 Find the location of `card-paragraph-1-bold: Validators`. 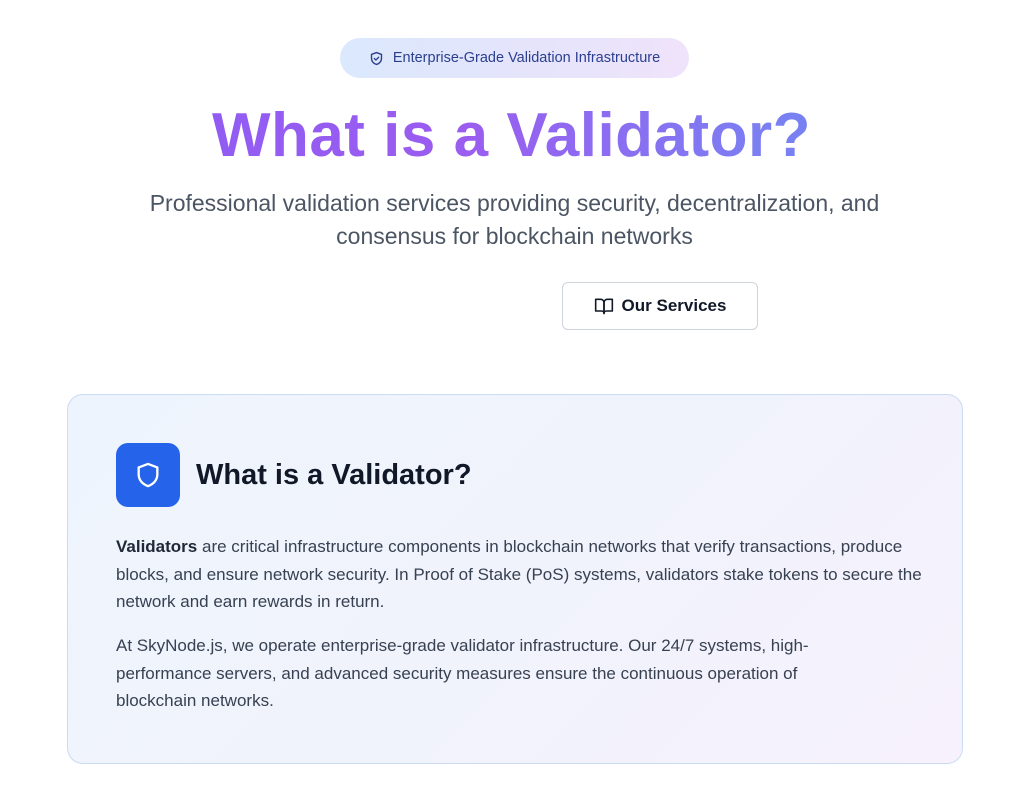

card-paragraph-1-bold: Validators is located at coordinates (157, 546).